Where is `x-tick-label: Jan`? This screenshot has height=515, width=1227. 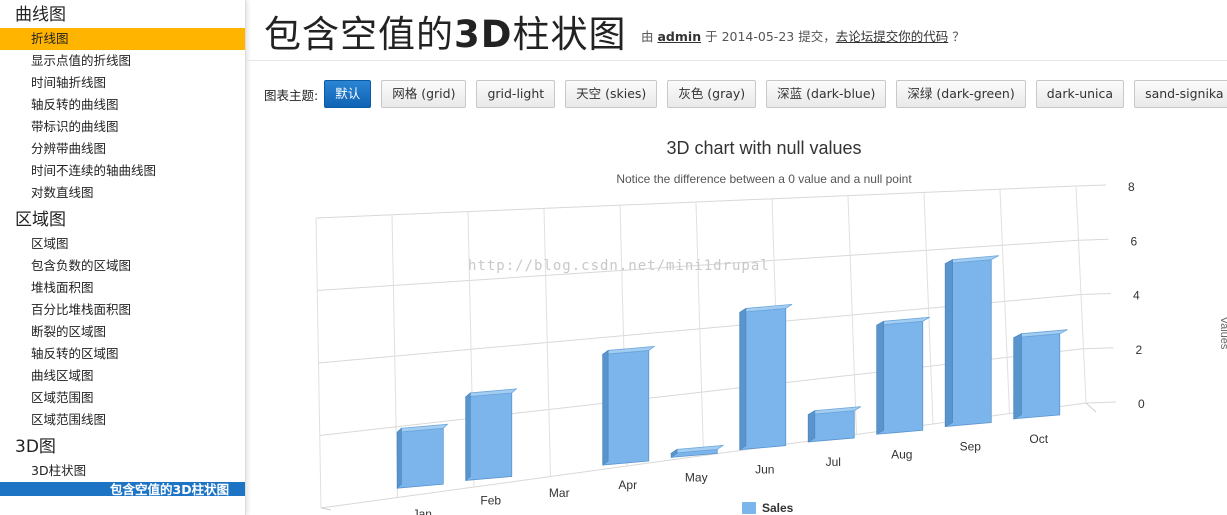
x-tick-label: Jan is located at coordinates (422, 511).